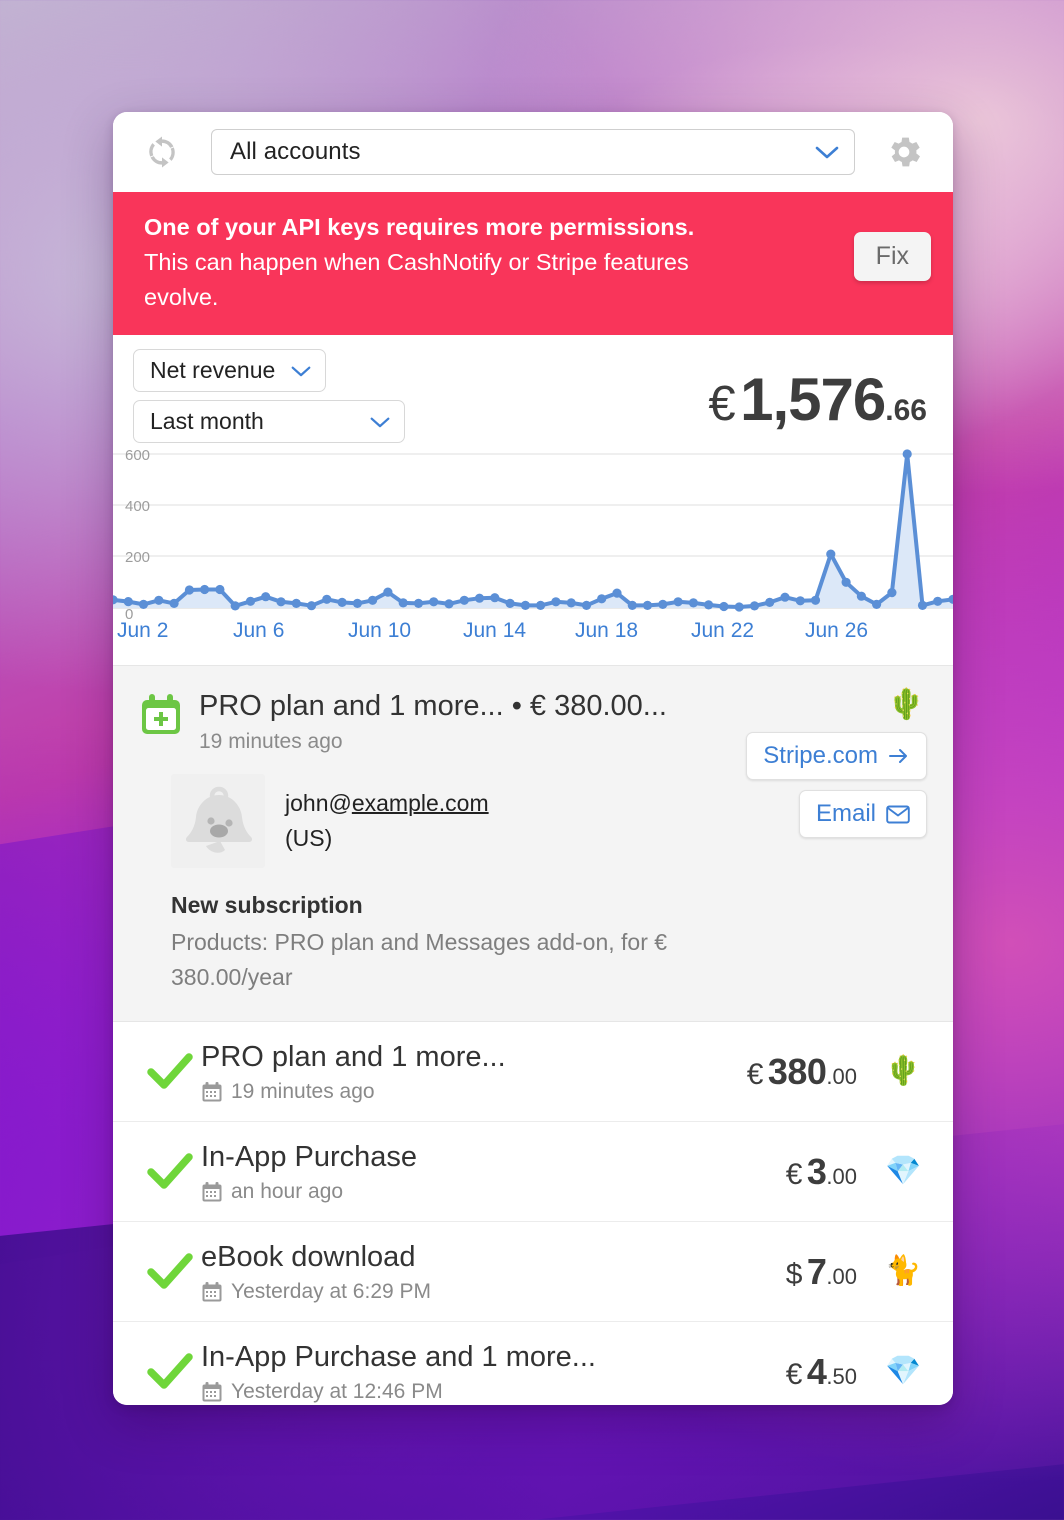 The height and width of the screenshot is (1520, 1064). I want to click on ytick-400: 400, so click(137, 506).